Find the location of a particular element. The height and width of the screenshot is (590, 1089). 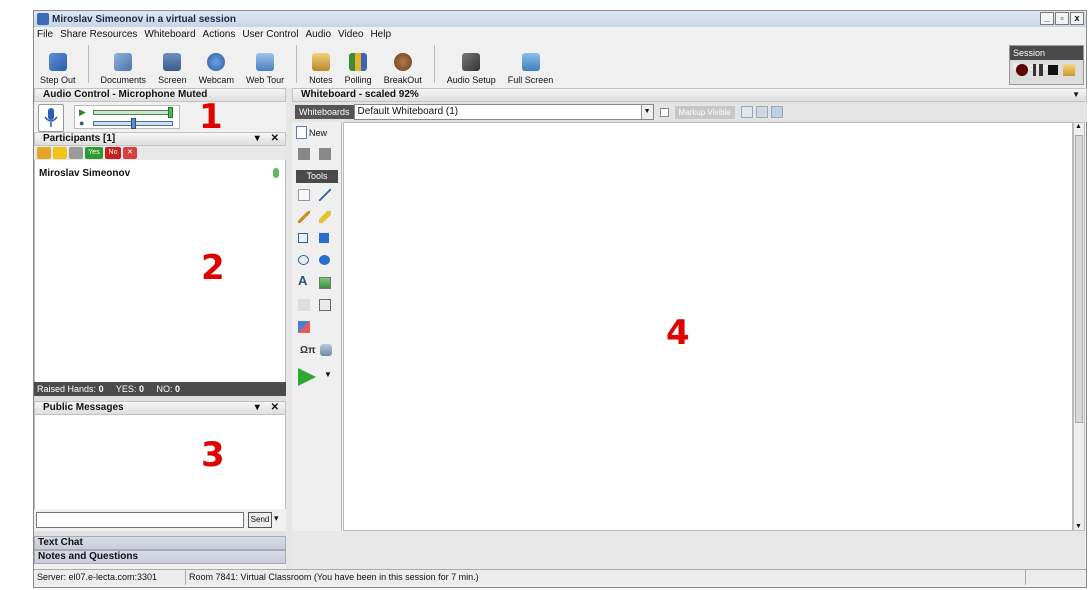

participant-mic-icon is located at coordinates (276, 173).